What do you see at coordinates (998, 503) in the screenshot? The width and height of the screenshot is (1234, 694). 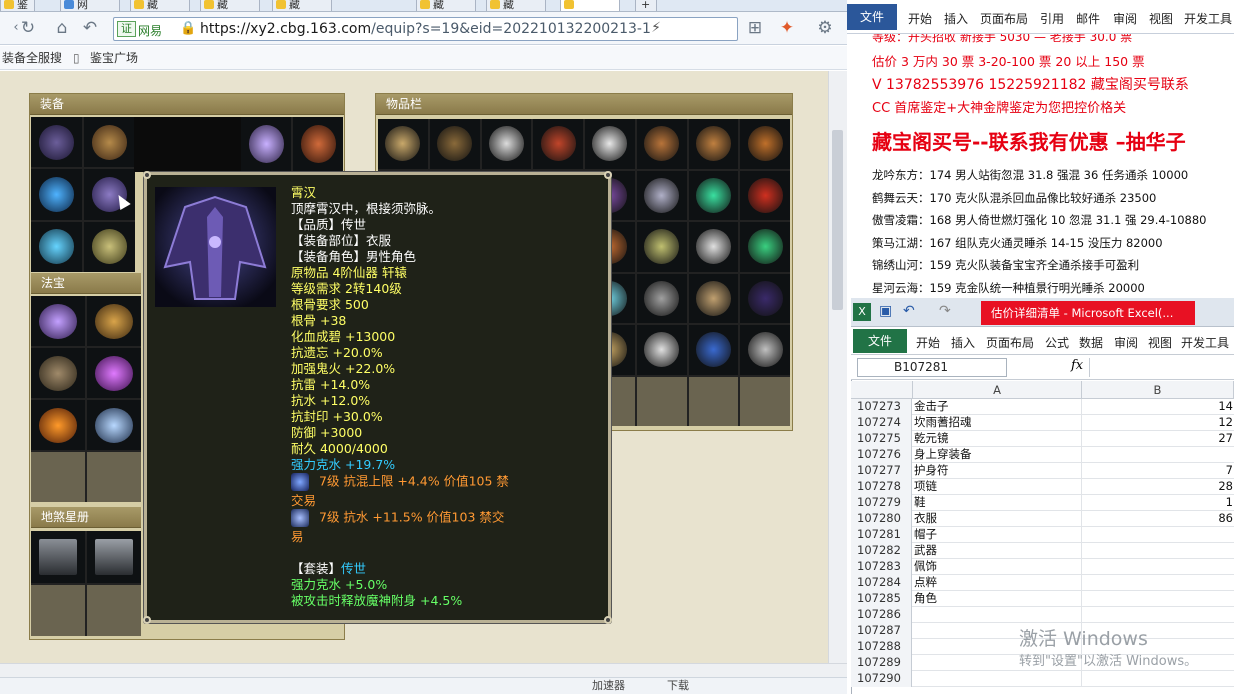 I see `cell-a: 鞋` at bounding box center [998, 503].